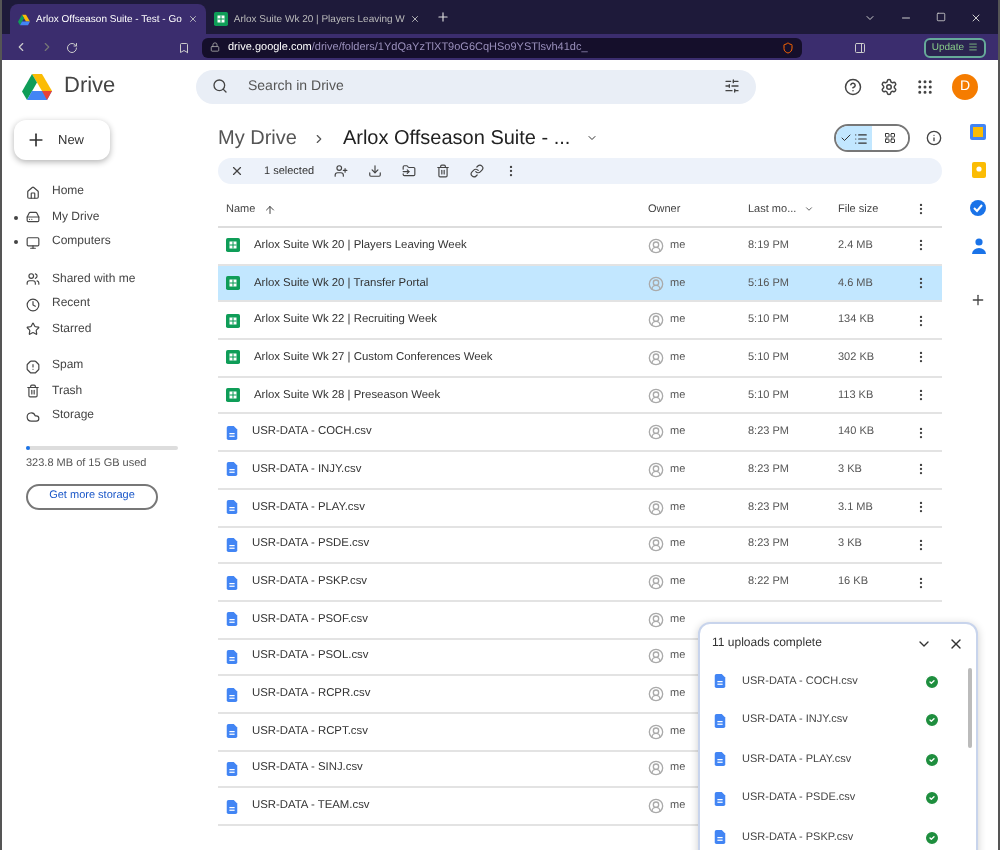 Image resolution: width=1000 pixels, height=850 pixels. I want to click on sort-arrow-icon, so click(269, 209).